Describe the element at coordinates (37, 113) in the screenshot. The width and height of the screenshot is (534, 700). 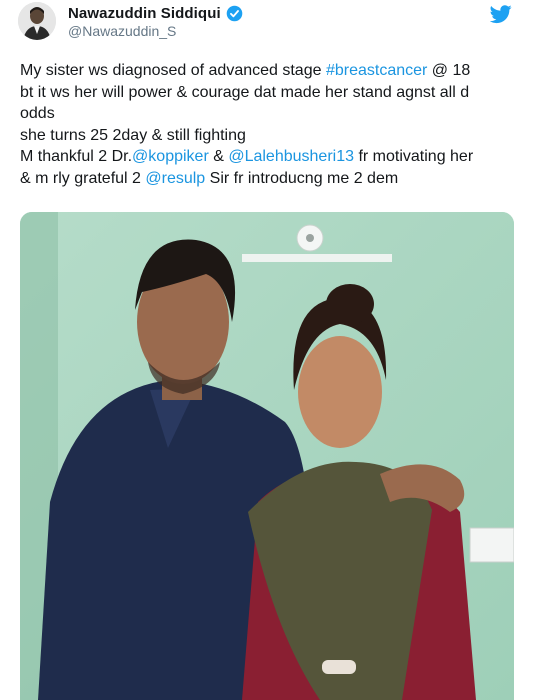
I see `tweet-line-3: odds` at that location.